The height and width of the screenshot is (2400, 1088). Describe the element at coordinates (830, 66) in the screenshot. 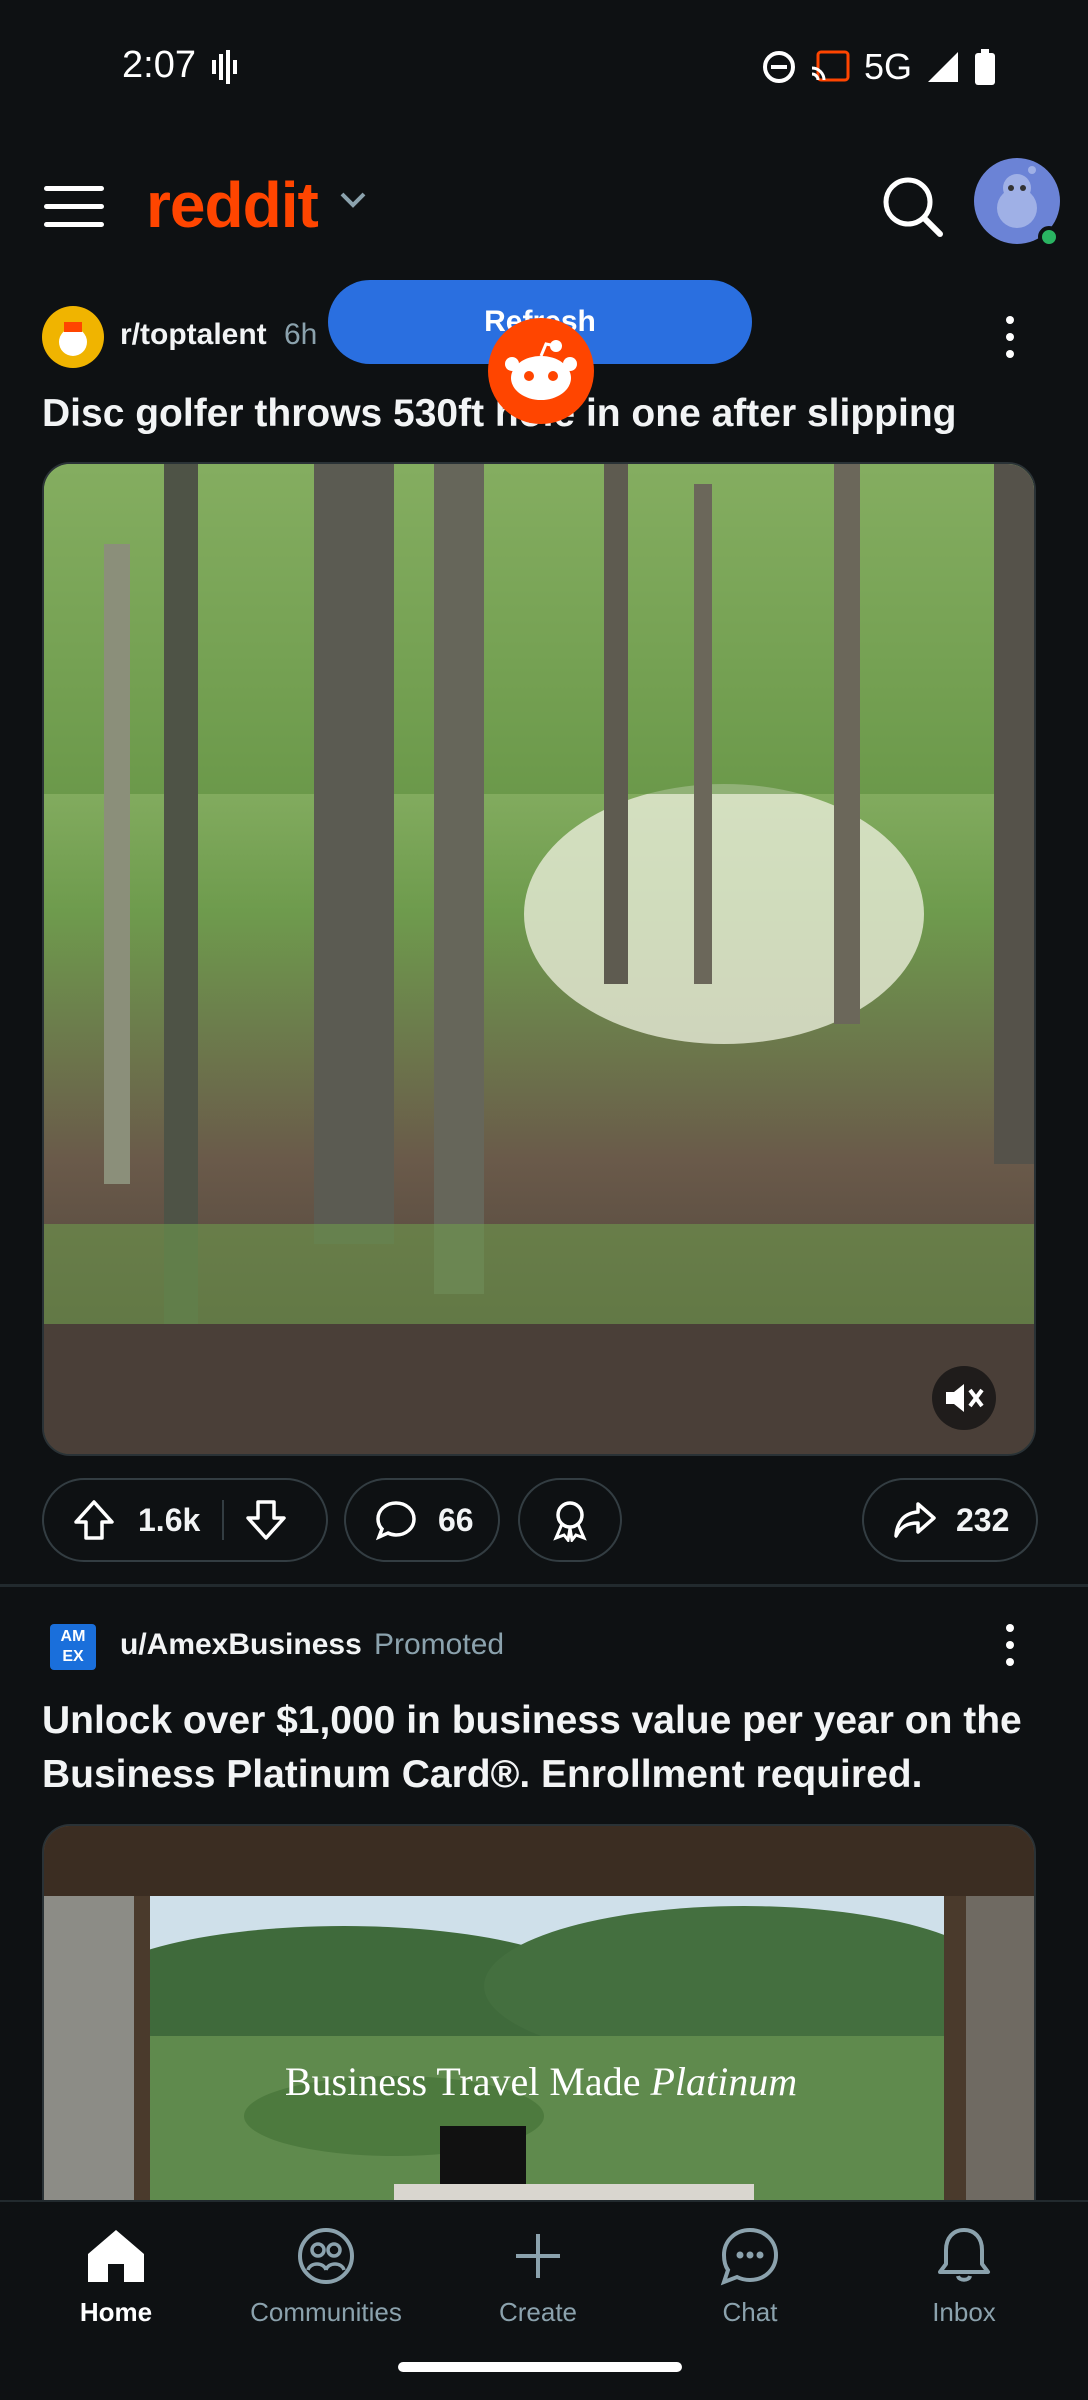

I see `cast-icon` at that location.